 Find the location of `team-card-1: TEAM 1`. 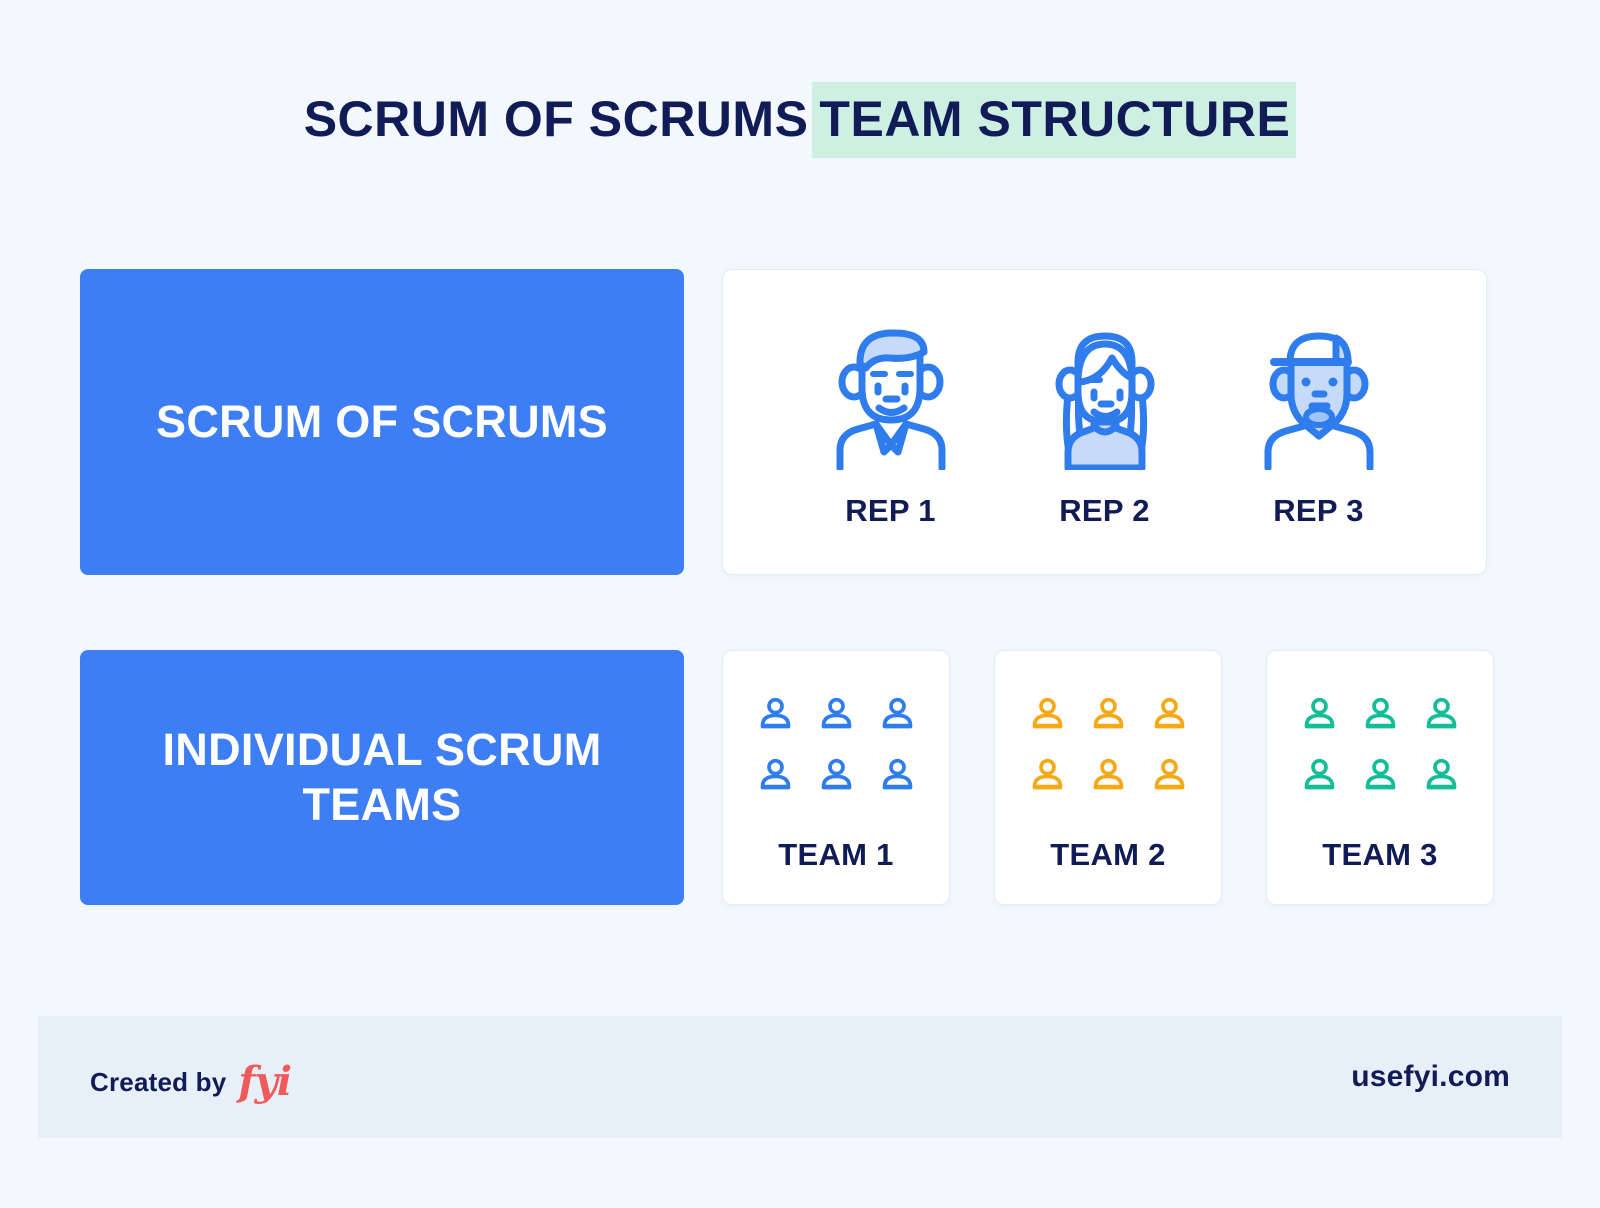

team-card-1: TEAM 1 is located at coordinates (836, 777).